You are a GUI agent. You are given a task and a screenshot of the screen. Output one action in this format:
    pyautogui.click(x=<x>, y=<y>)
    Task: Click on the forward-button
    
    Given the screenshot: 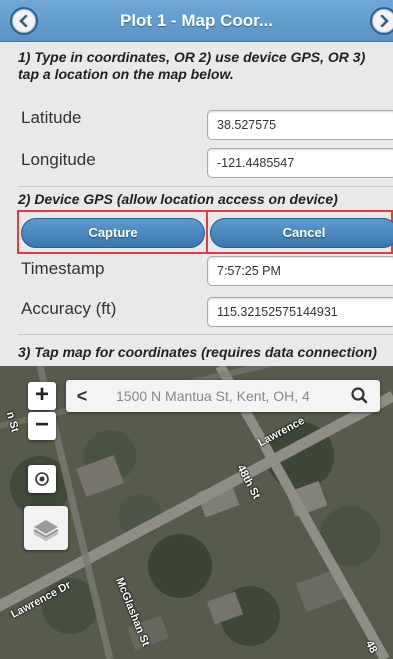 What is the action you would take?
    pyautogui.click(x=381, y=21)
    